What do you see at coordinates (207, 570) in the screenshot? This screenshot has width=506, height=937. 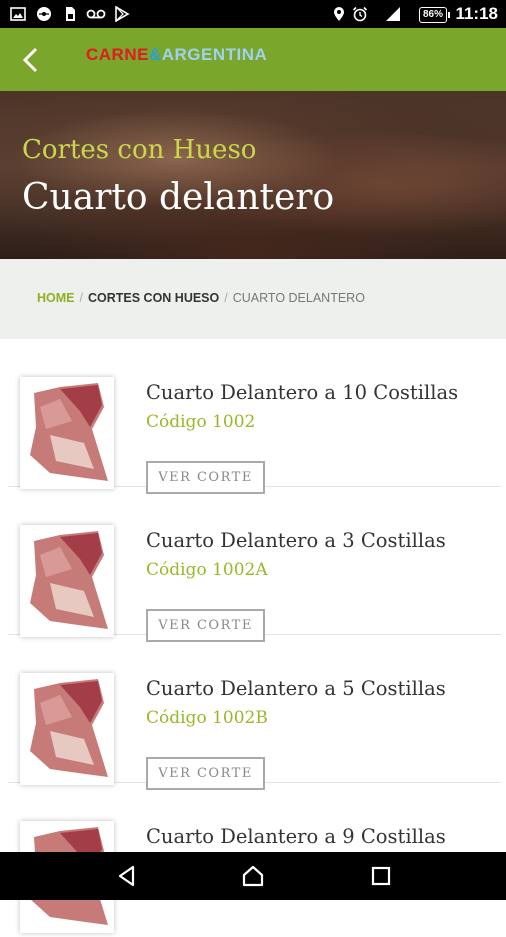 I see `product-code: Código 1002A` at bounding box center [207, 570].